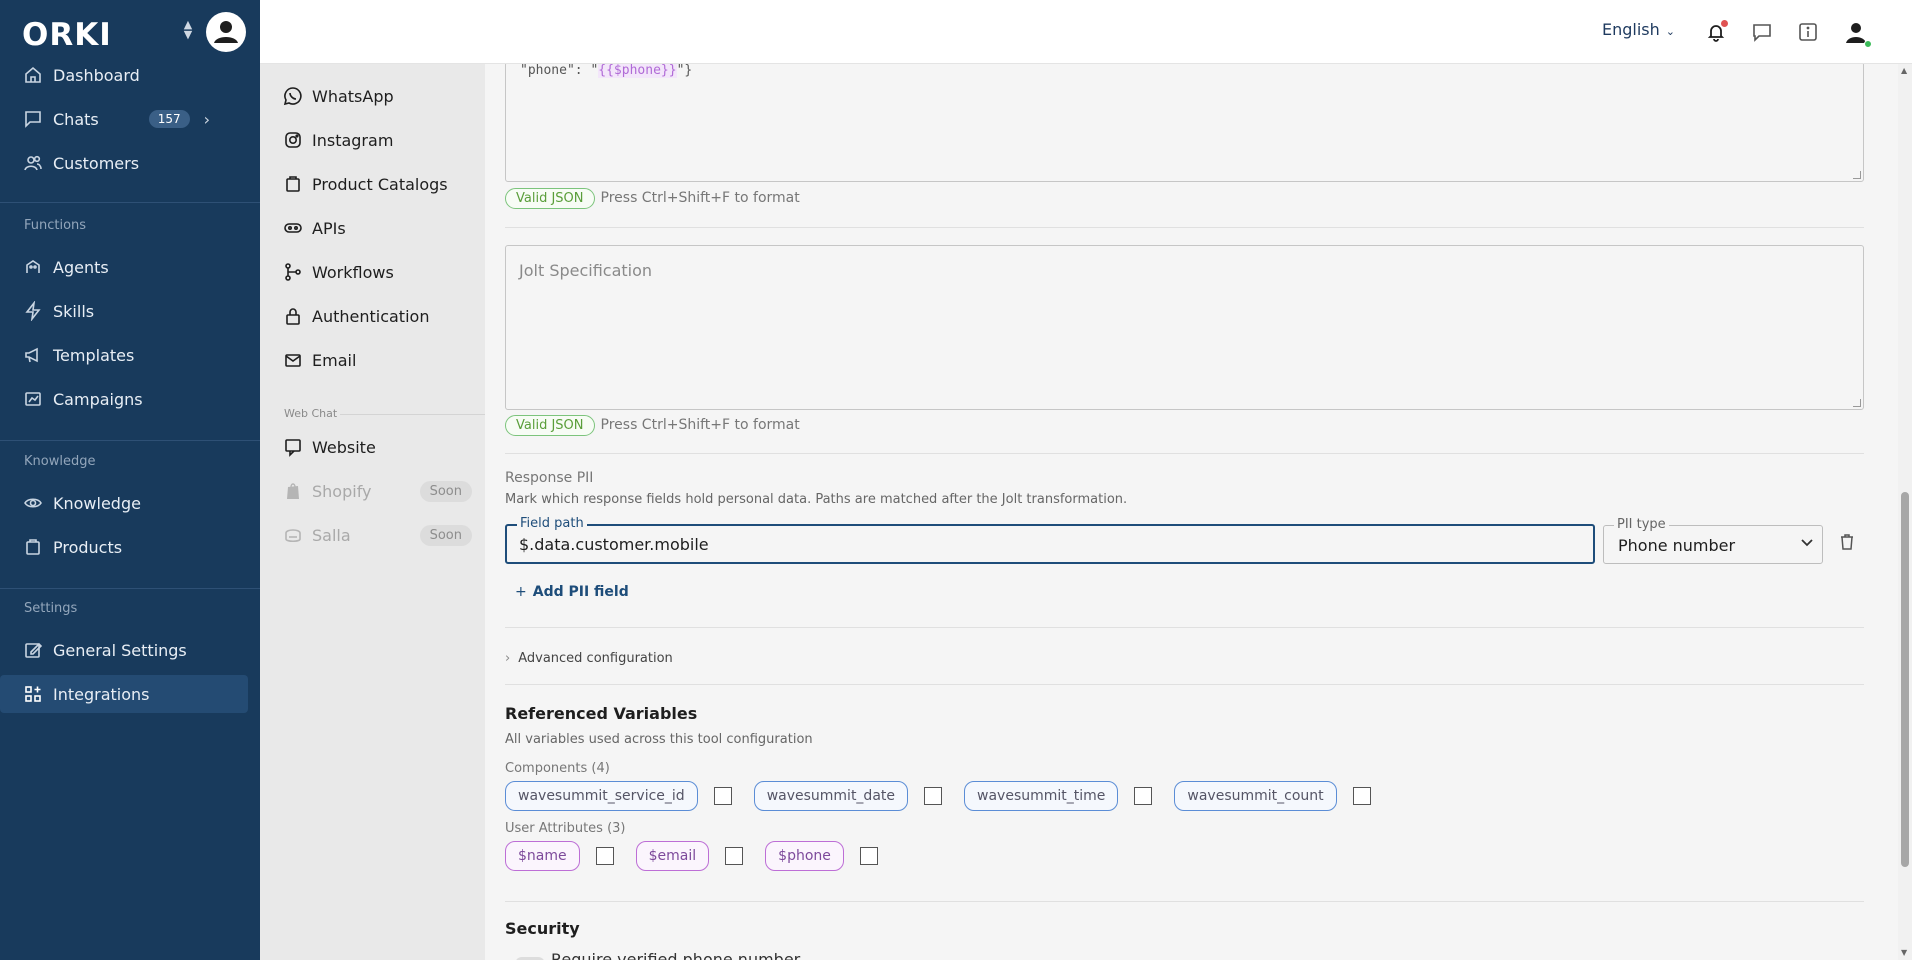  I want to click on nav-general-settings: General Settings, so click(124, 650).